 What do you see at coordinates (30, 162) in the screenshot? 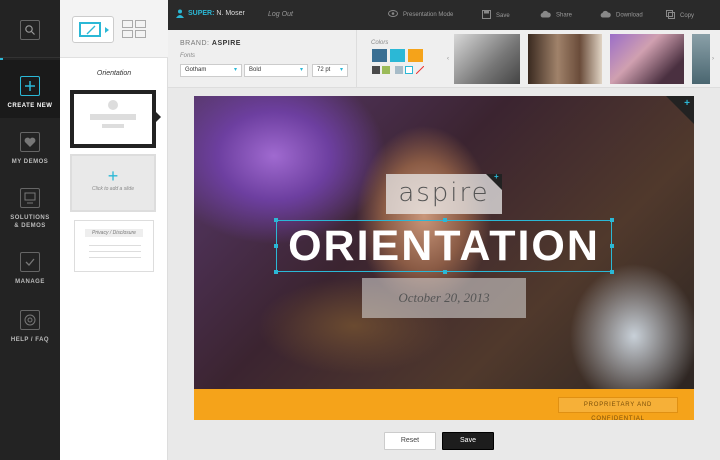
I see `nav-label: MY DEMOS` at bounding box center [30, 162].